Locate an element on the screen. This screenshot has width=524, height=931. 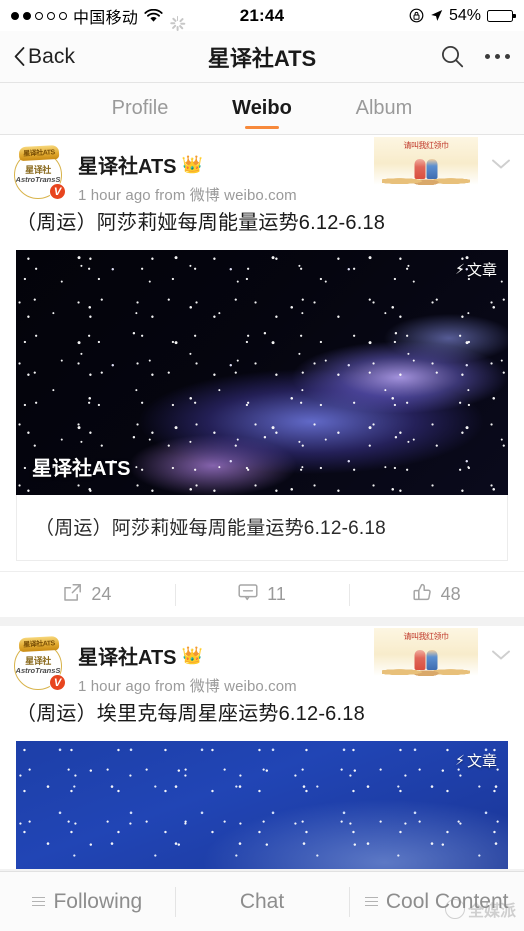
chevron-left-icon is located at coordinates (19, 56).